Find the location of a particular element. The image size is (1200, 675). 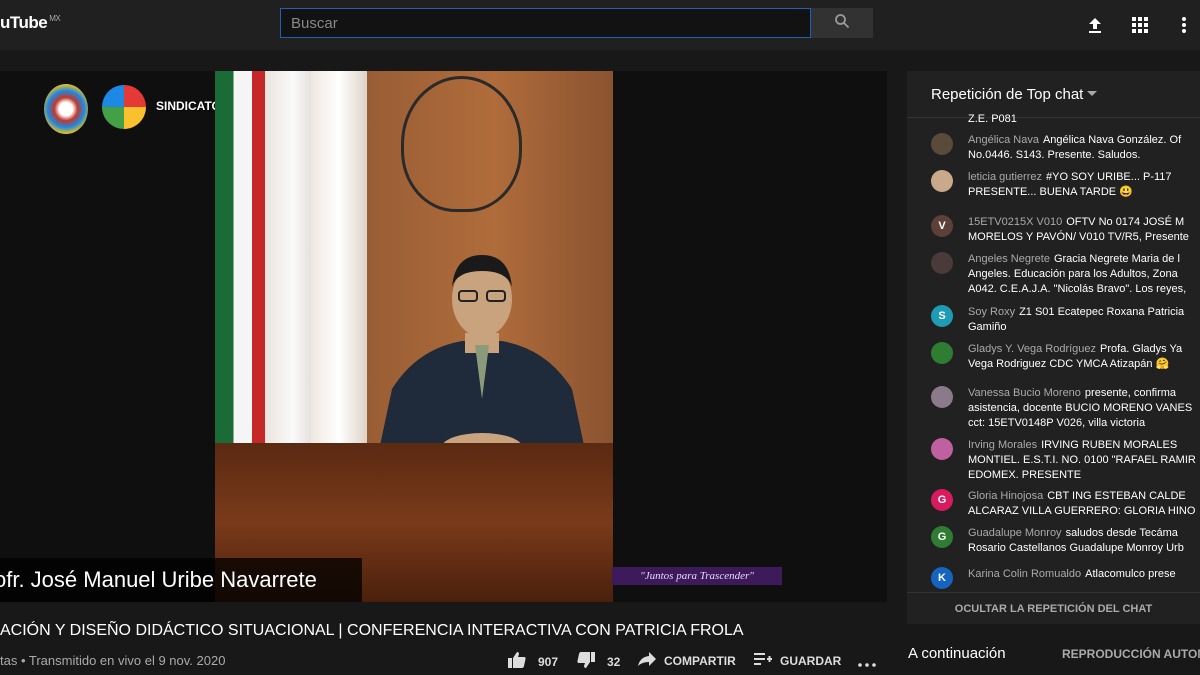

thumb-down-icon is located at coordinates (586, 661).